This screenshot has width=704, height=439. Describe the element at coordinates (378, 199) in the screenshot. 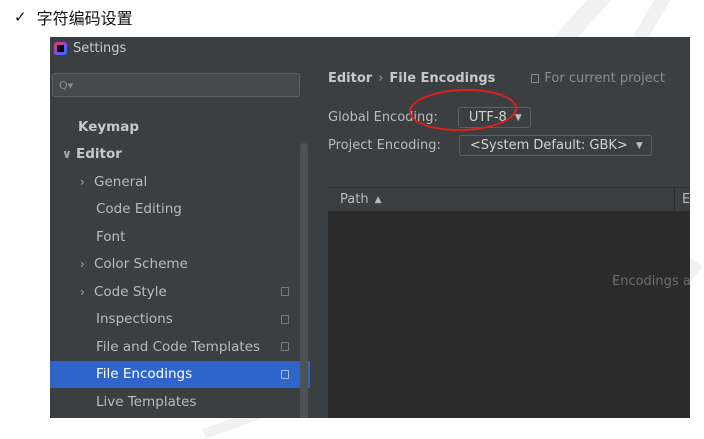

I see `sort-ascending-icon: ▲` at that location.